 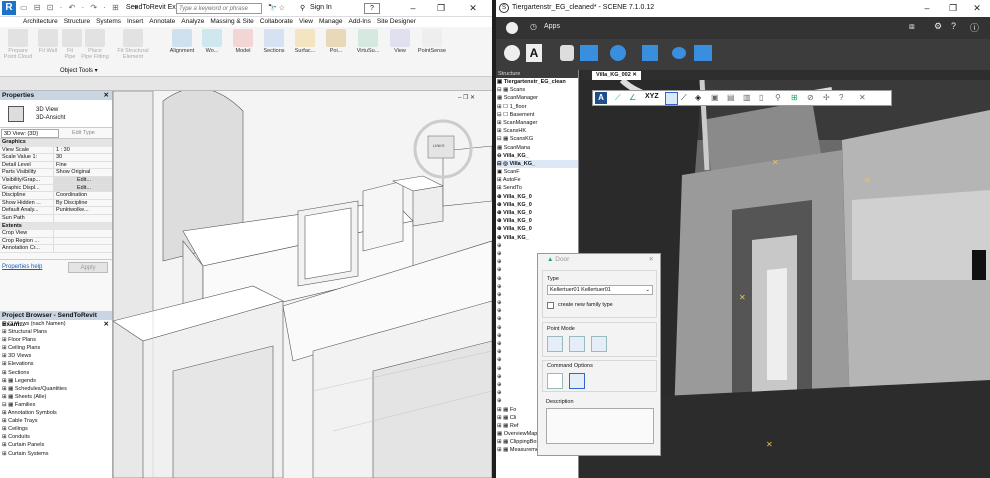 What do you see at coordinates (57, 373) in the screenshot?
I see `tree-item: ⊞ Sections` at bounding box center [57, 373].